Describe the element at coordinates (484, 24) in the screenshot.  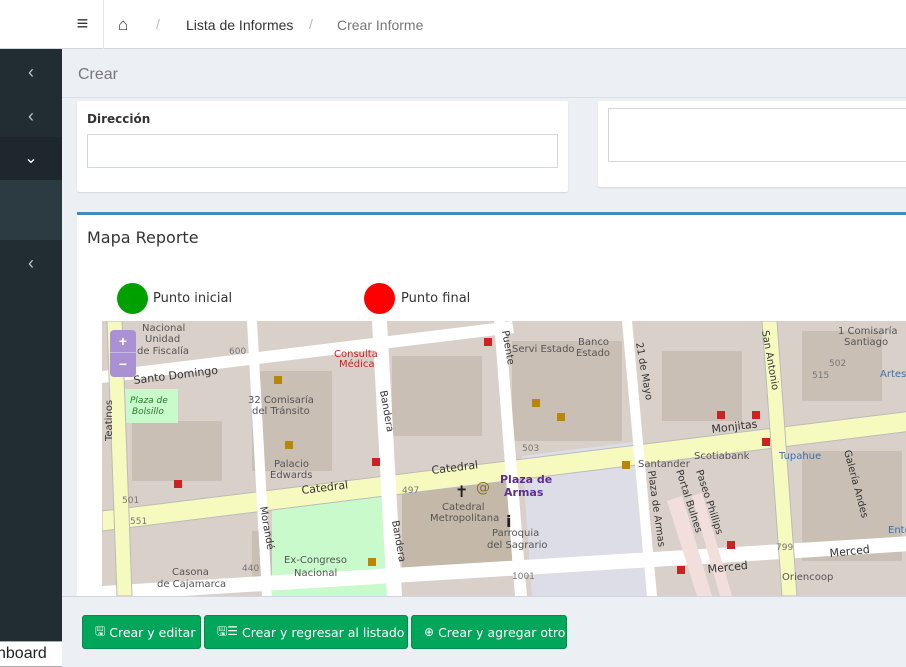
I see `top-header: ≡ ⌂ / Lista de Informes / Crear Informe` at that location.